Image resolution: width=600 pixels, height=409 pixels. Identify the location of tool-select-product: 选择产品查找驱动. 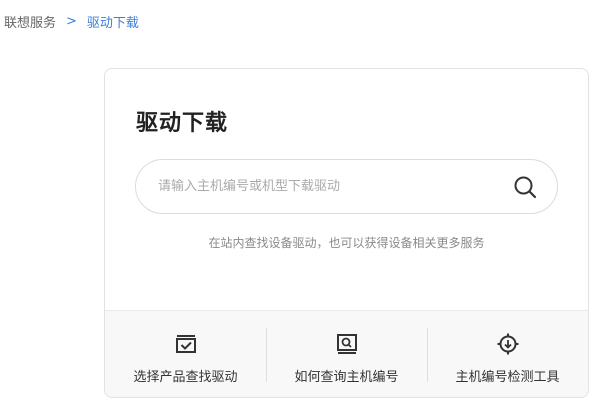
(185, 354).